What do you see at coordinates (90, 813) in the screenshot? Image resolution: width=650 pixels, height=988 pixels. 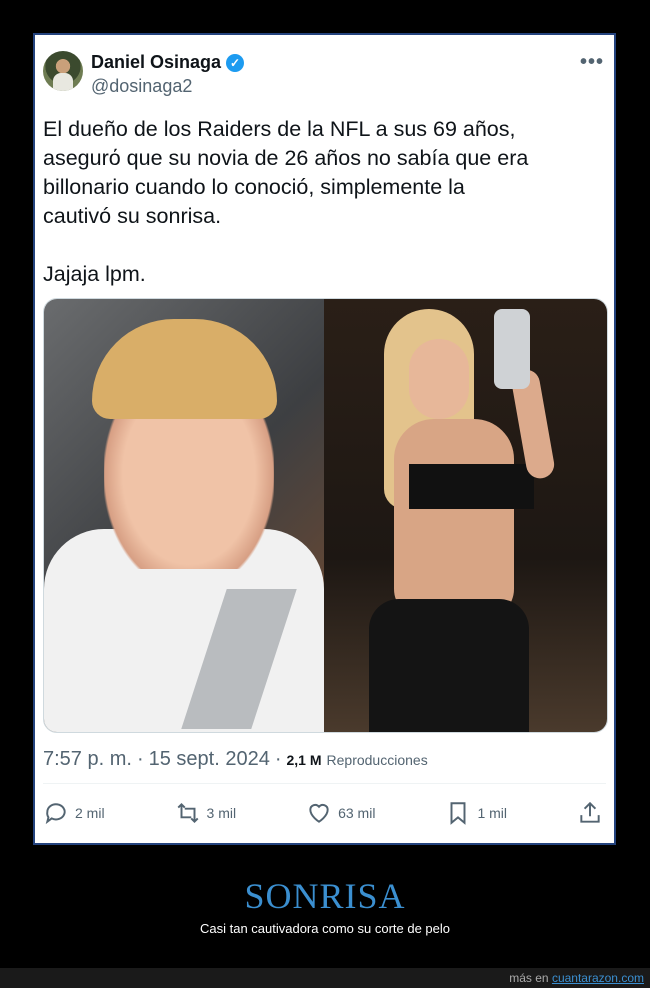 I see `reply-count: 2 mil` at bounding box center [90, 813].